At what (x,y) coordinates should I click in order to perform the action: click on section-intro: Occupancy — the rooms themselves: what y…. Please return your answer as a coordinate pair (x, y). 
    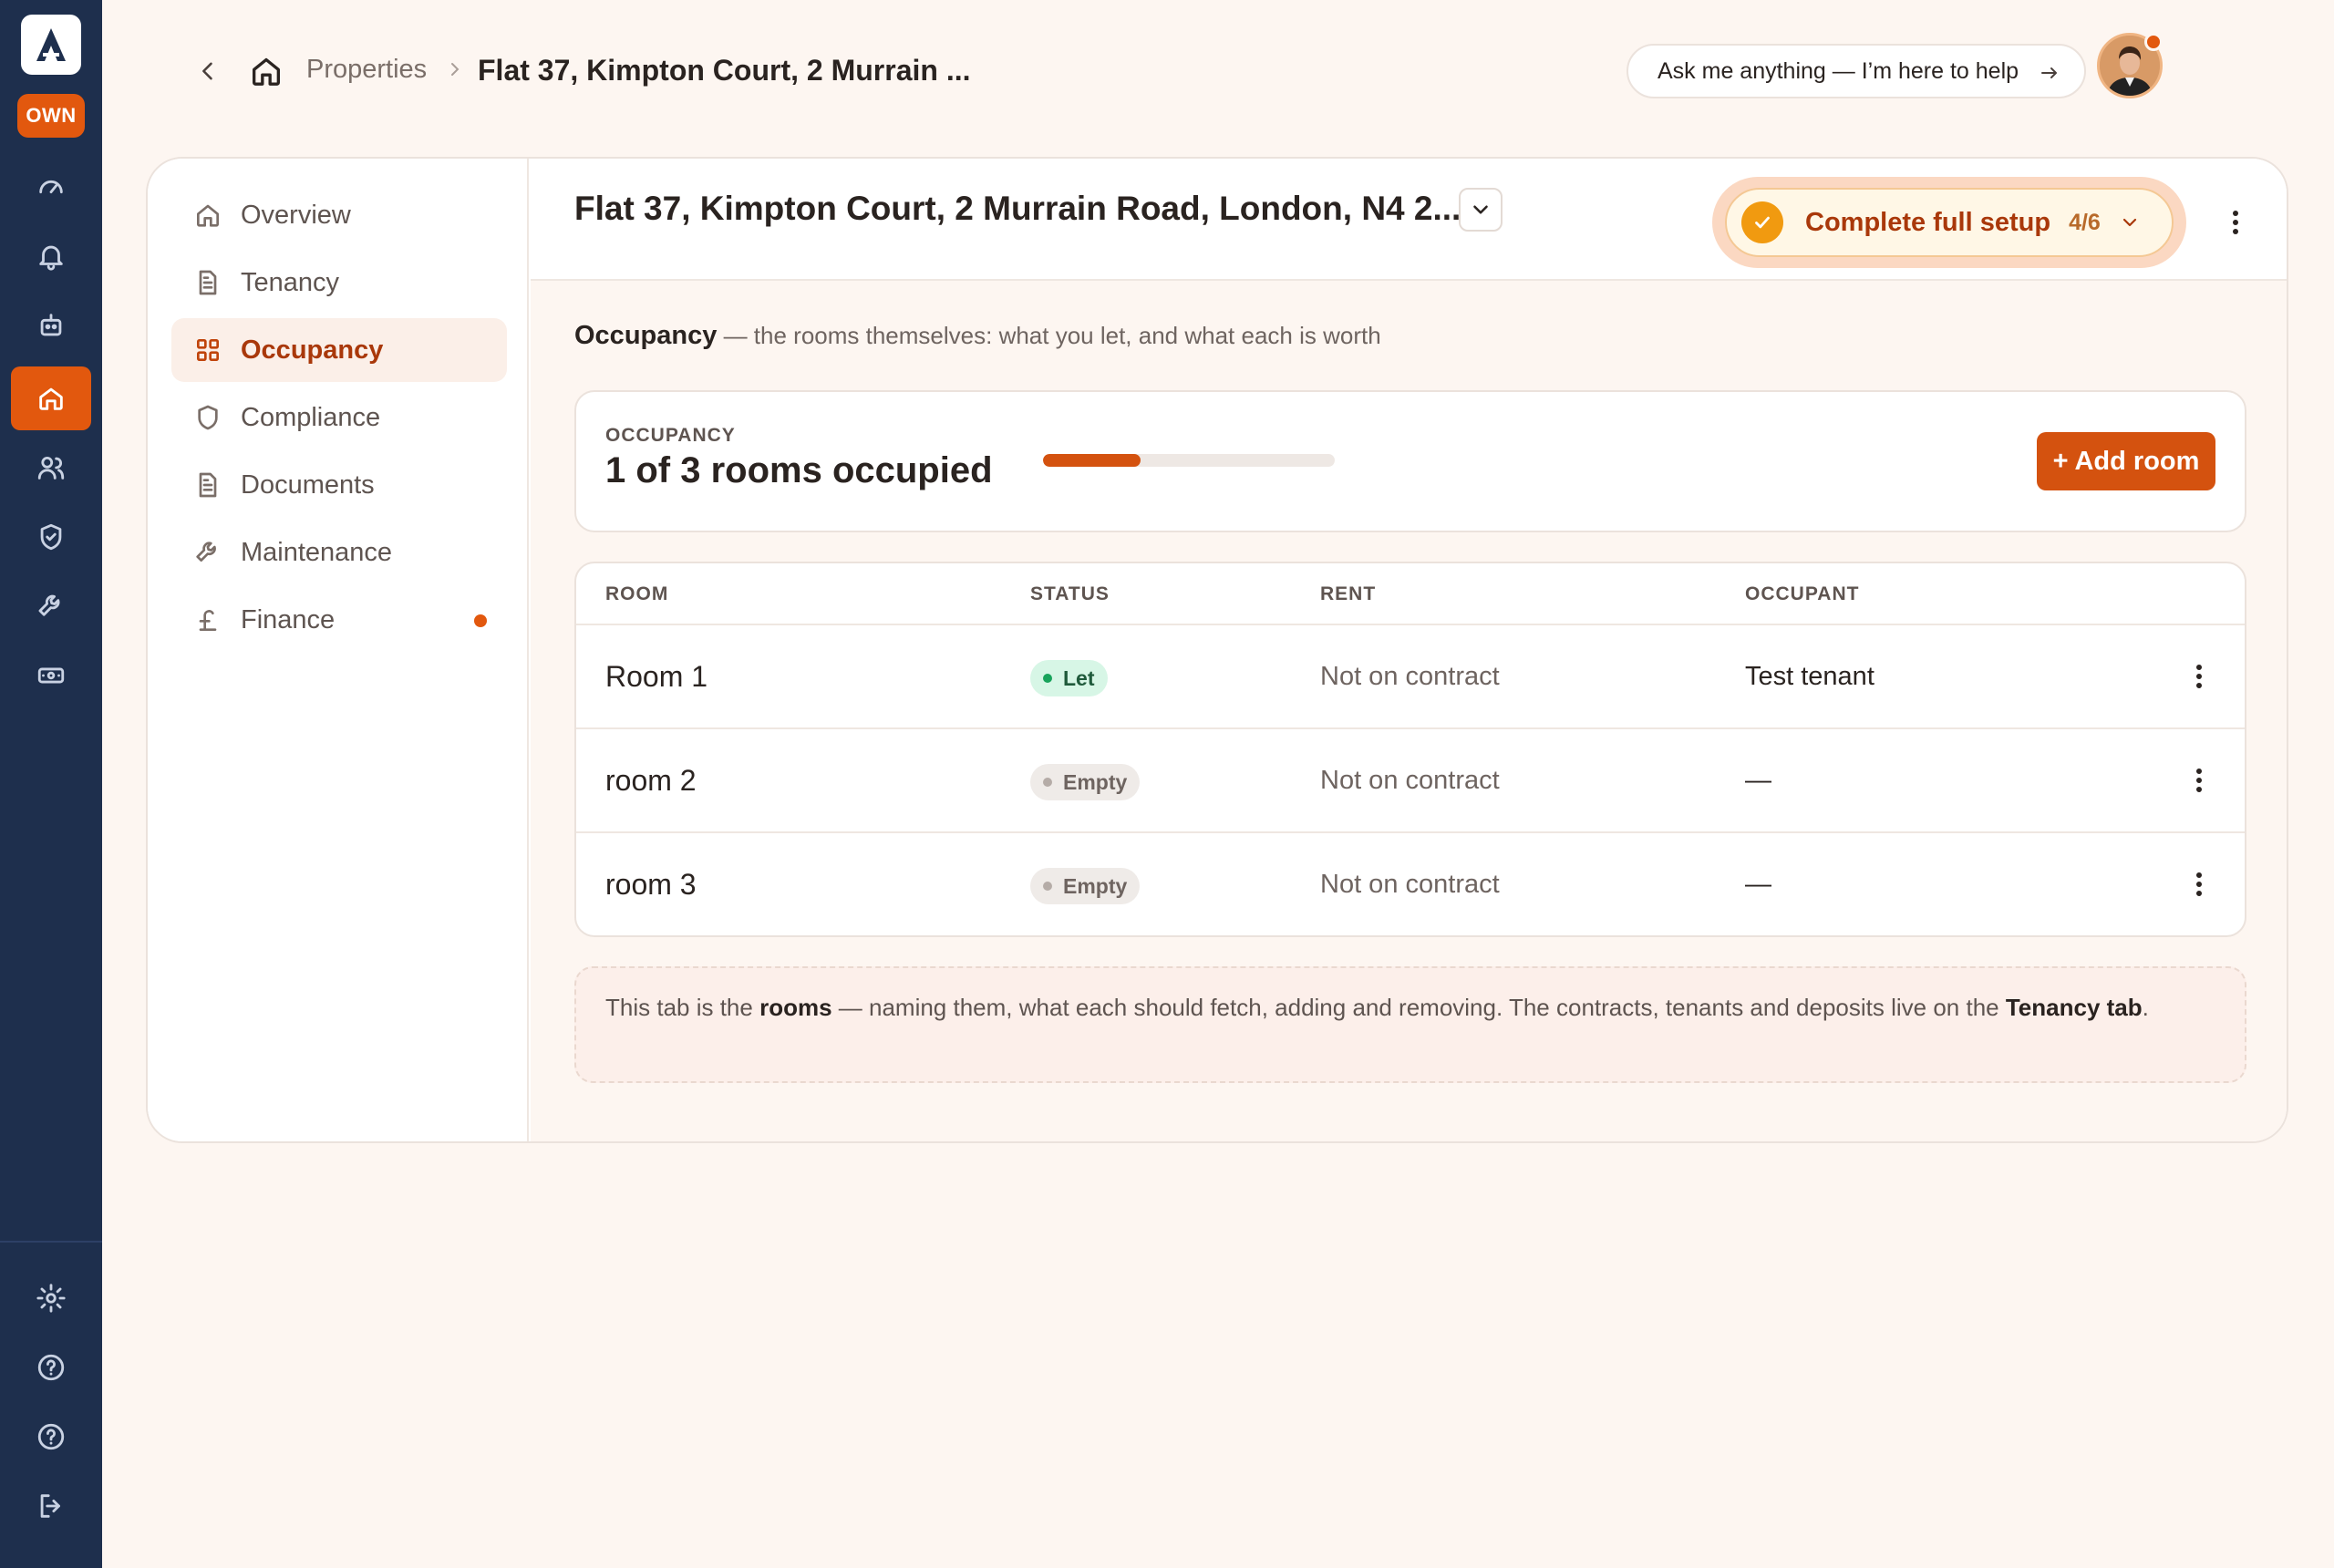
    Looking at the image, I should click on (978, 336).